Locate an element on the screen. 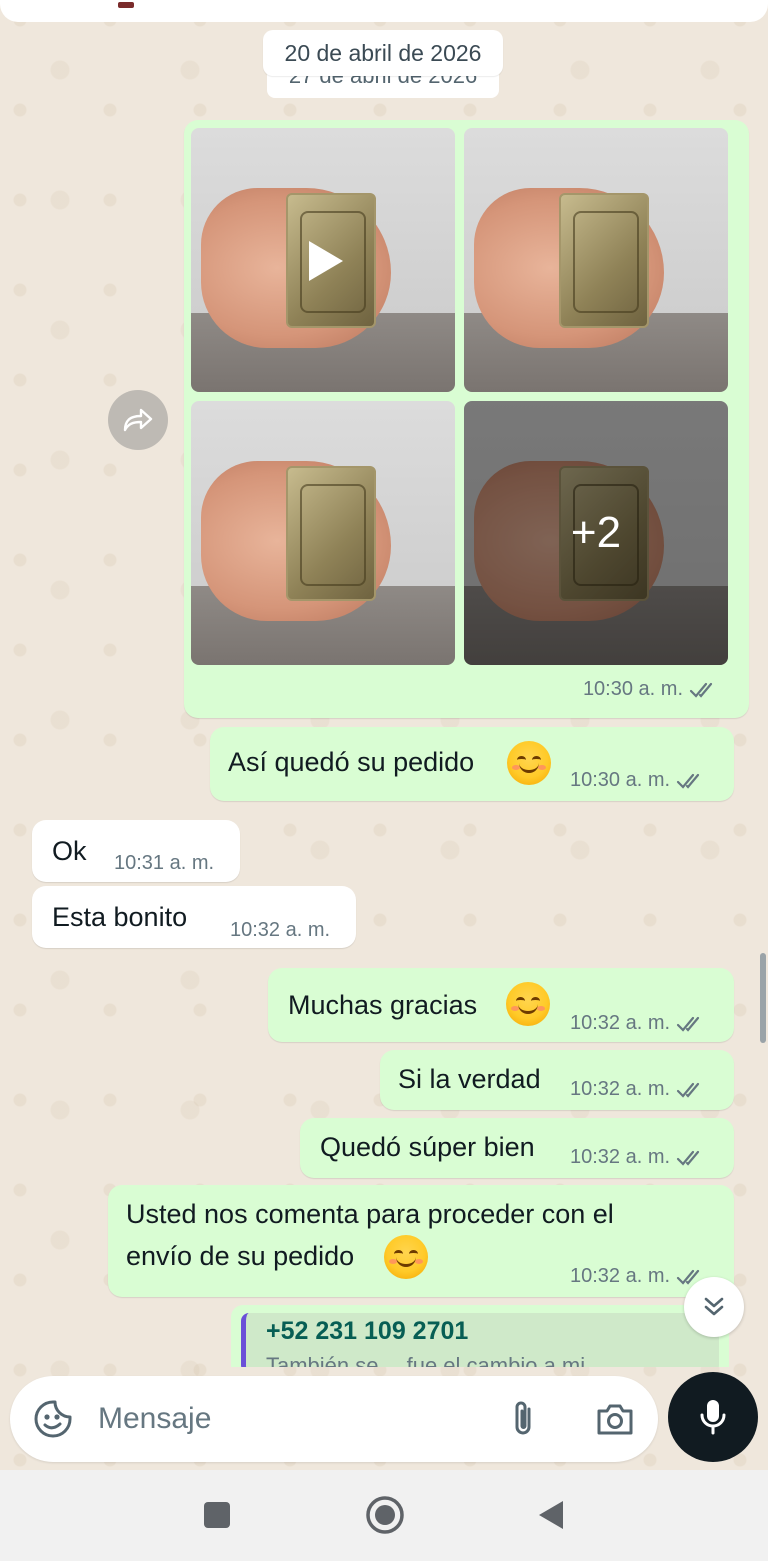  circle-icon is located at coordinates (385, 1515).